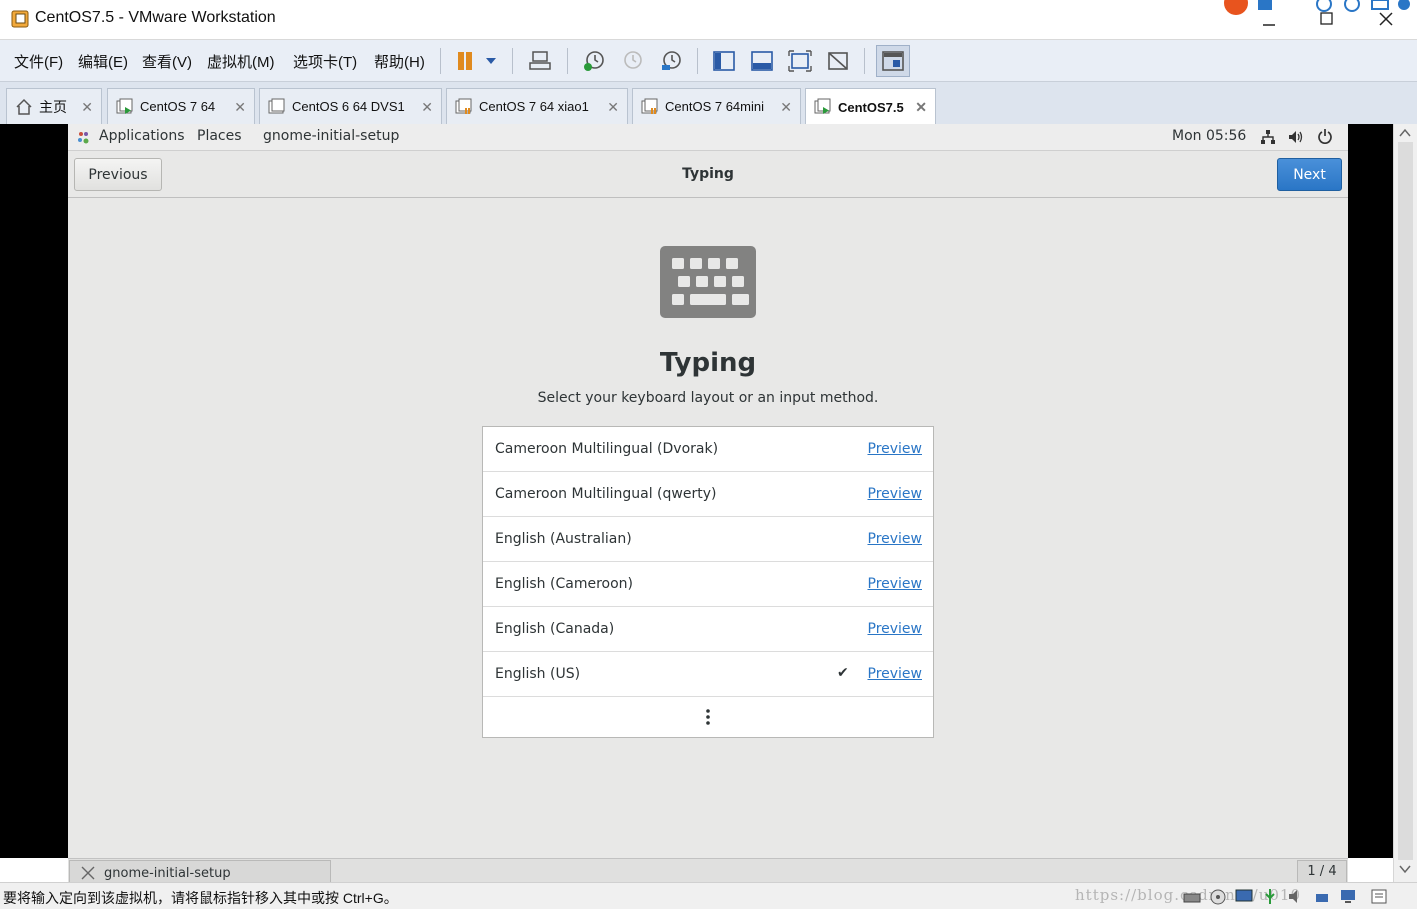 The image size is (1417, 909). Describe the element at coordinates (1348, 896) in the screenshot. I see `display-icon` at that location.